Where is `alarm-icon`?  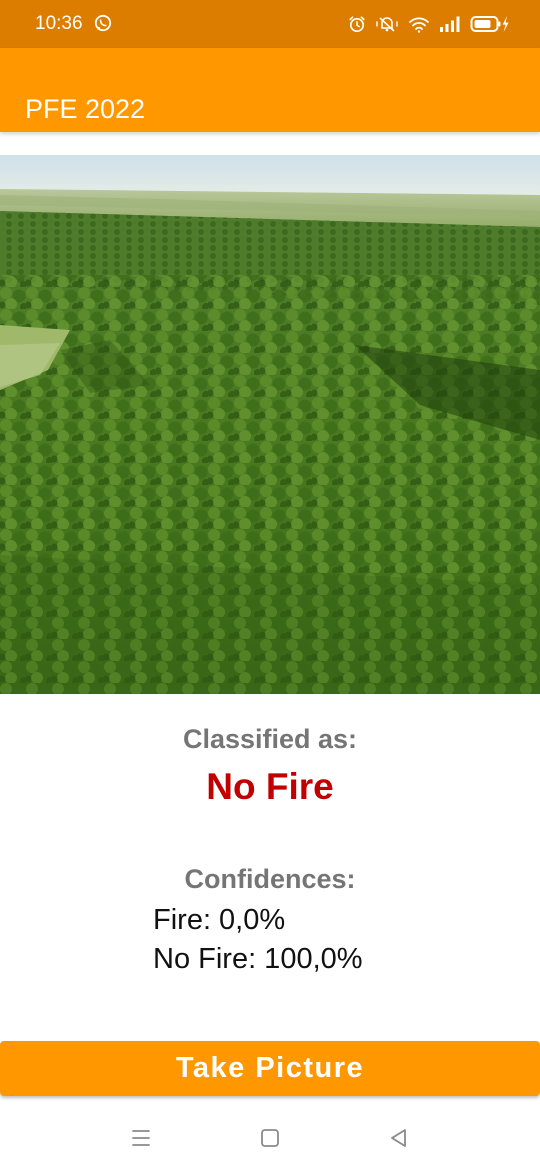 alarm-icon is located at coordinates (357, 24).